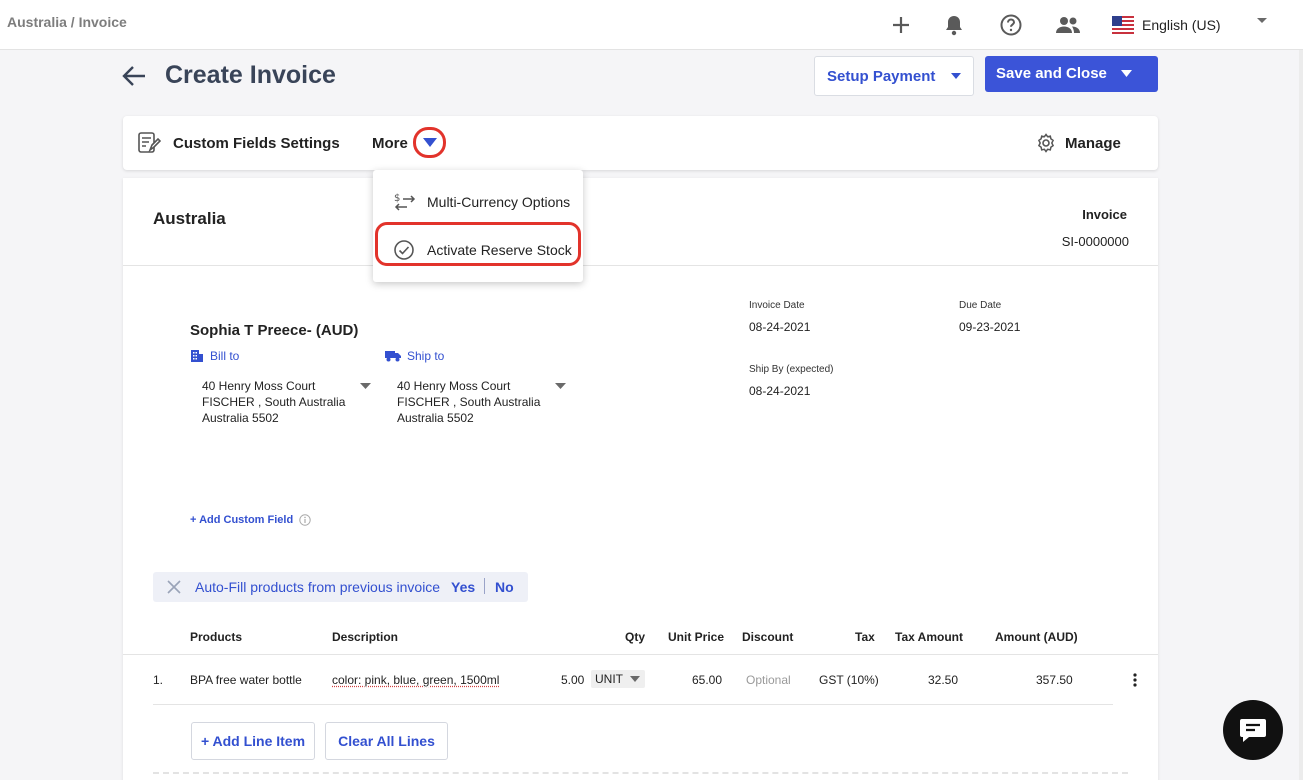  Describe the element at coordinates (1068, 25) in the screenshot. I see `users-icon` at that location.